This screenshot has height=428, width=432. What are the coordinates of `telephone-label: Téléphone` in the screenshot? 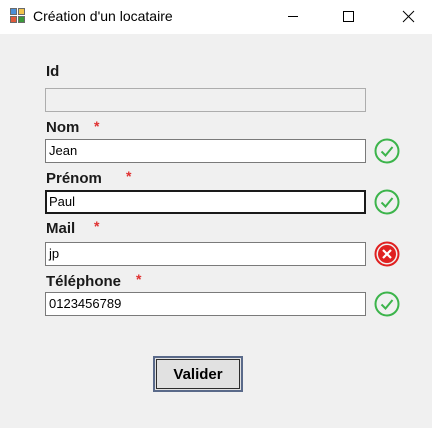 It's located at (84, 281).